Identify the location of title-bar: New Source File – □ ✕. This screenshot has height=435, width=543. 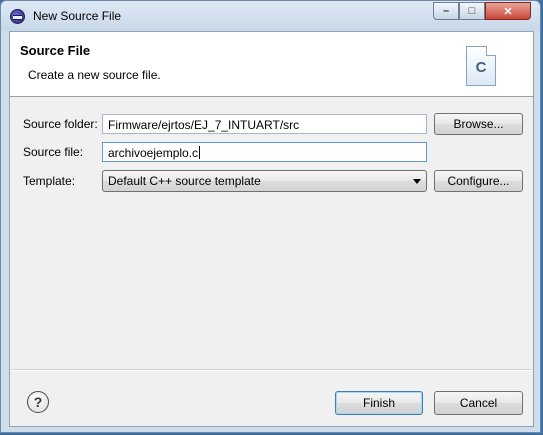
(270, 16).